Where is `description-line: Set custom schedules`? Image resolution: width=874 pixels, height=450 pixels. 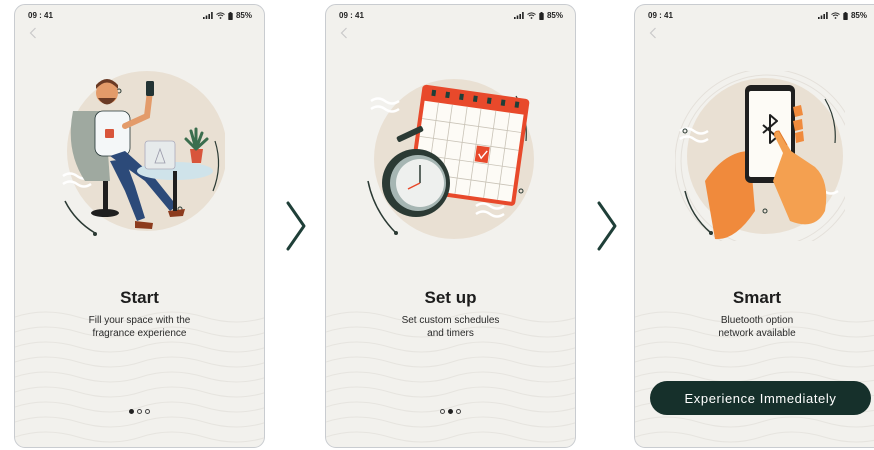 description-line: Set custom schedules is located at coordinates (450, 320).